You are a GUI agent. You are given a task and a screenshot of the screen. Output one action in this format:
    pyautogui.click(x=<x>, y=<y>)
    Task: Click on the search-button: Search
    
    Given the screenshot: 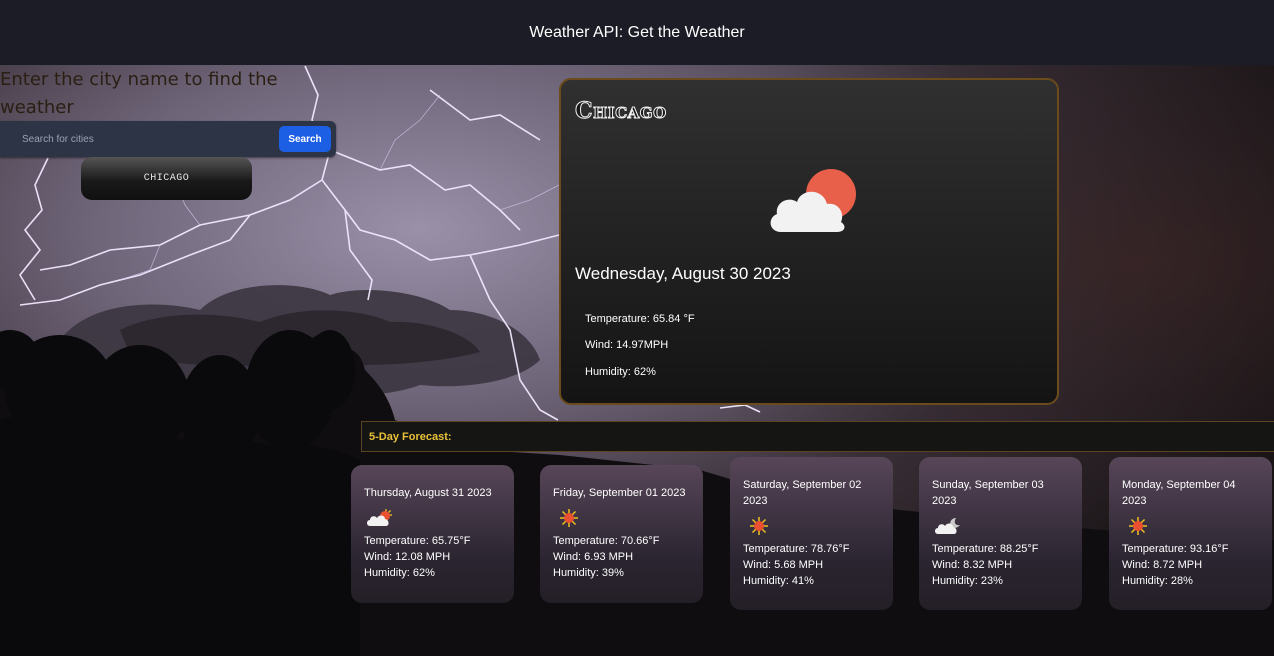 What is the action you would take?
    pyautogui.click(x=305, y=139)
    